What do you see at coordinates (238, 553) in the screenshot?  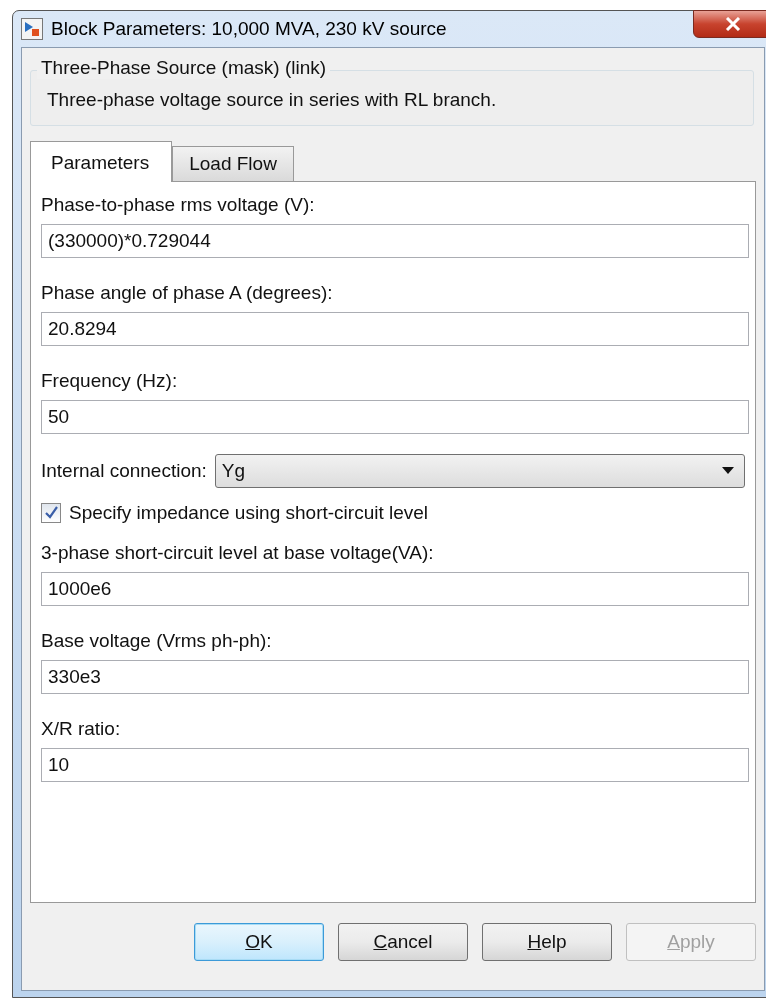 I see `field-label: 3-phase short-circuit level at base voltage(VA):` at bounding box center [238, 553].